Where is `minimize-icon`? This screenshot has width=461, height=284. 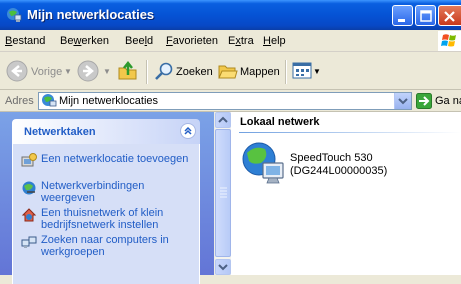 minimize-icon is located at coordinates (401, 20).